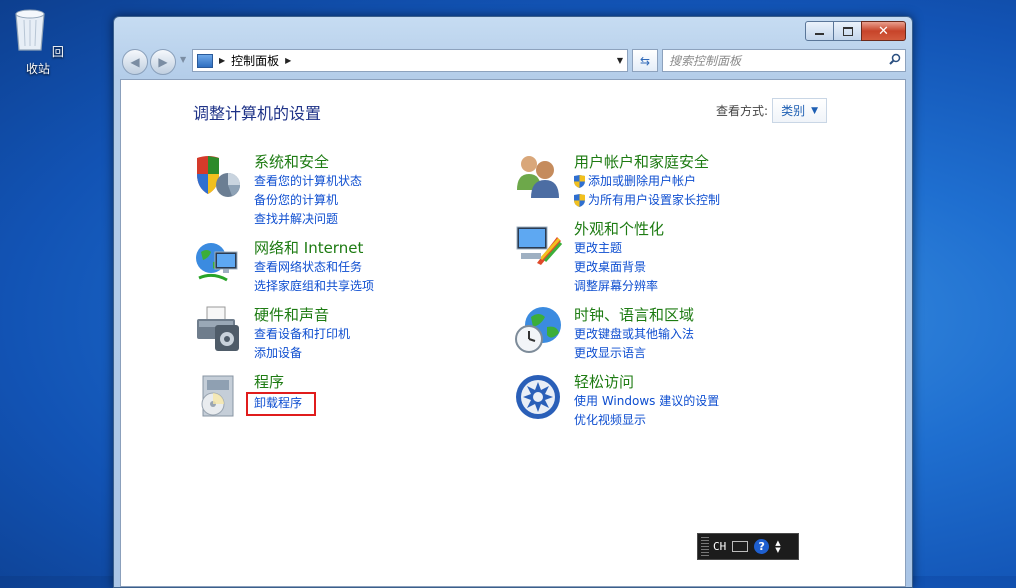 This screenshot has width=1016, height=588. I want to click on highlight-frame: 卸载程序, so click(281, 404).